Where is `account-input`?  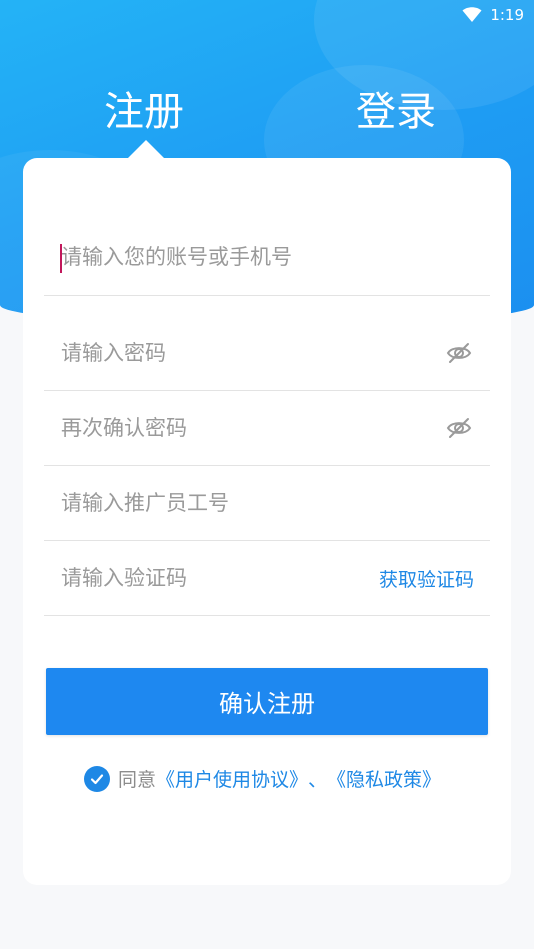
account-input is located at coordinates (267, 256).